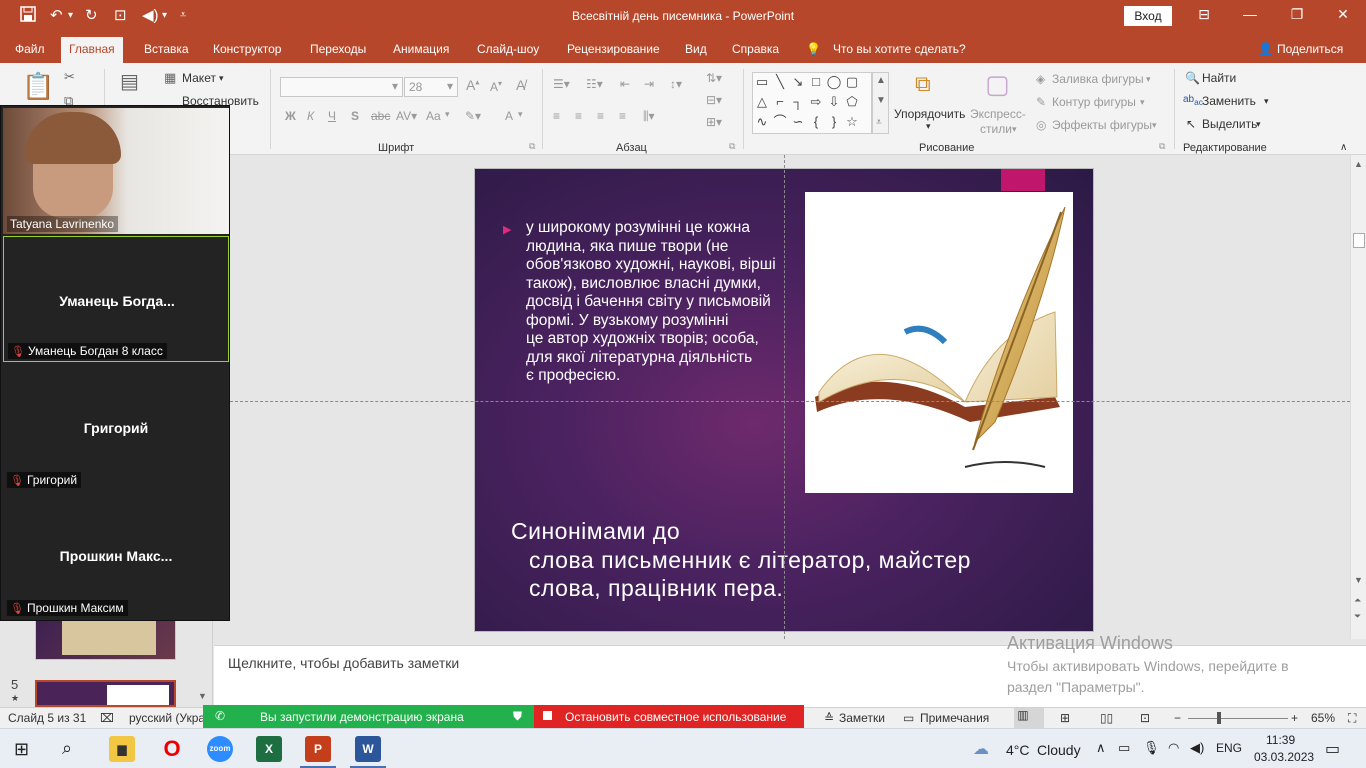 The width and height of the screenshot is (1366, 768). What do you see at coordinates (1323, 718) in the screenshot?
I see `zoom-level: 65%` at bounding box center [1323, 718].